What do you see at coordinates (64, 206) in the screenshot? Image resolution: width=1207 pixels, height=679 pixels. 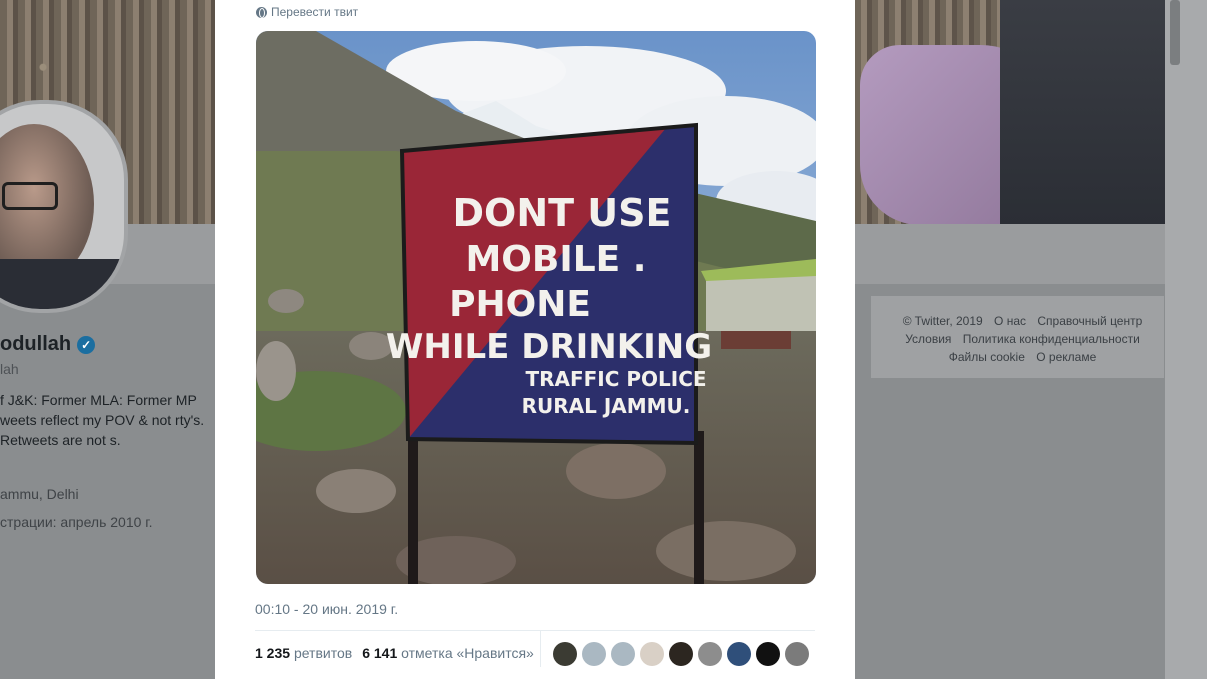 I see `profile-avatar` at bounding box center [64, 206].